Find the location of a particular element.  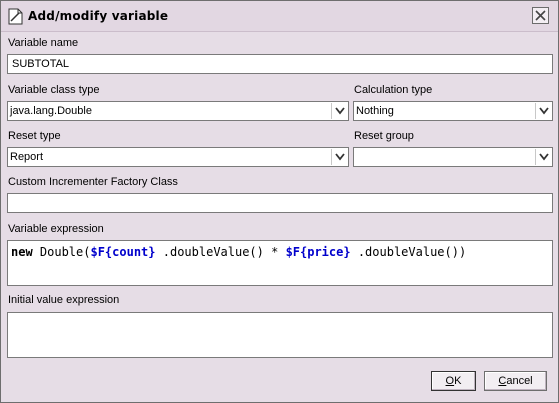

calc-type-dropdown-button is located at coordinates (543, 111).